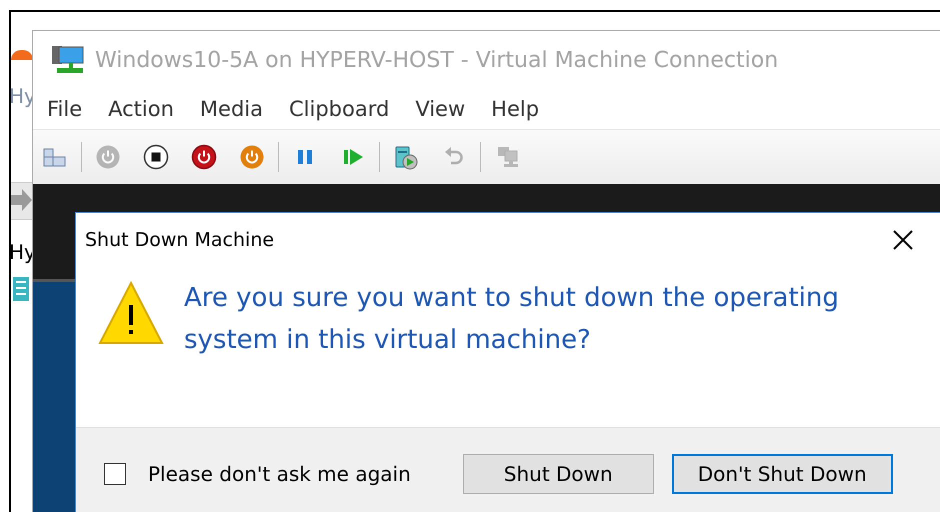 This screenshot has width=940, height=512. Describe the element at coordinates (440, 109) in the screenshot. I see `menu-item: View` at that location.